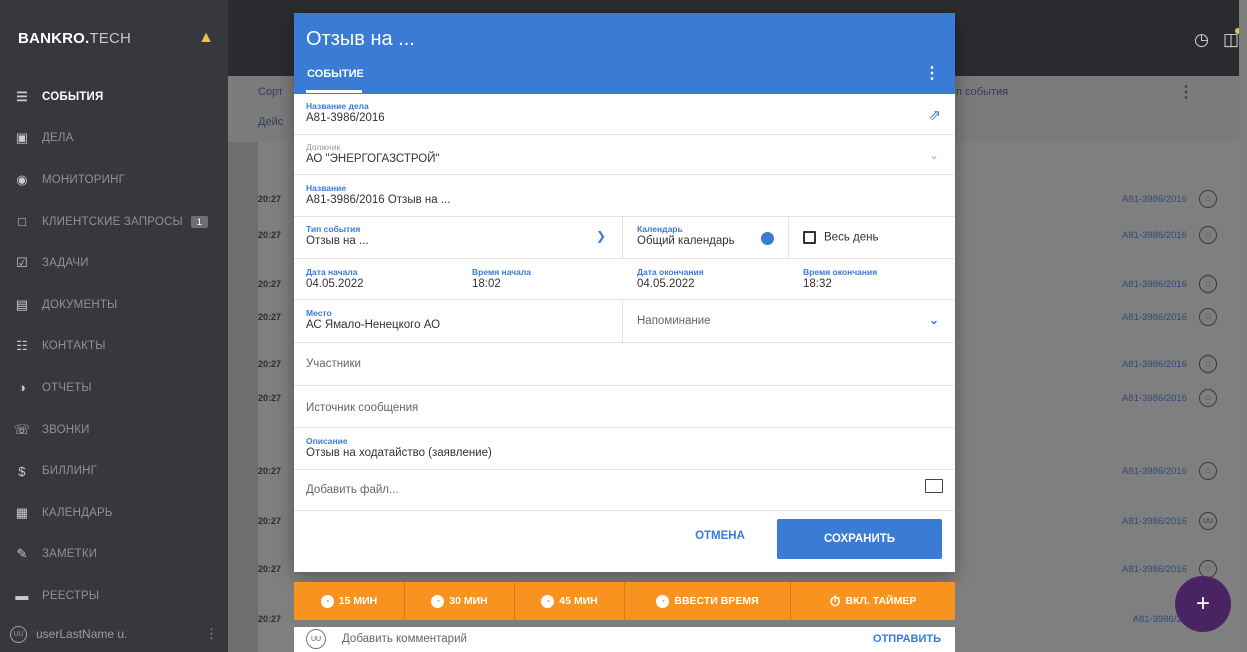 This screenshot has width=1247, height=652. What do you see at coordinates (817, 284) in the screenshot?
I see `field-value: 18:32` at bounding box center [817, 284].